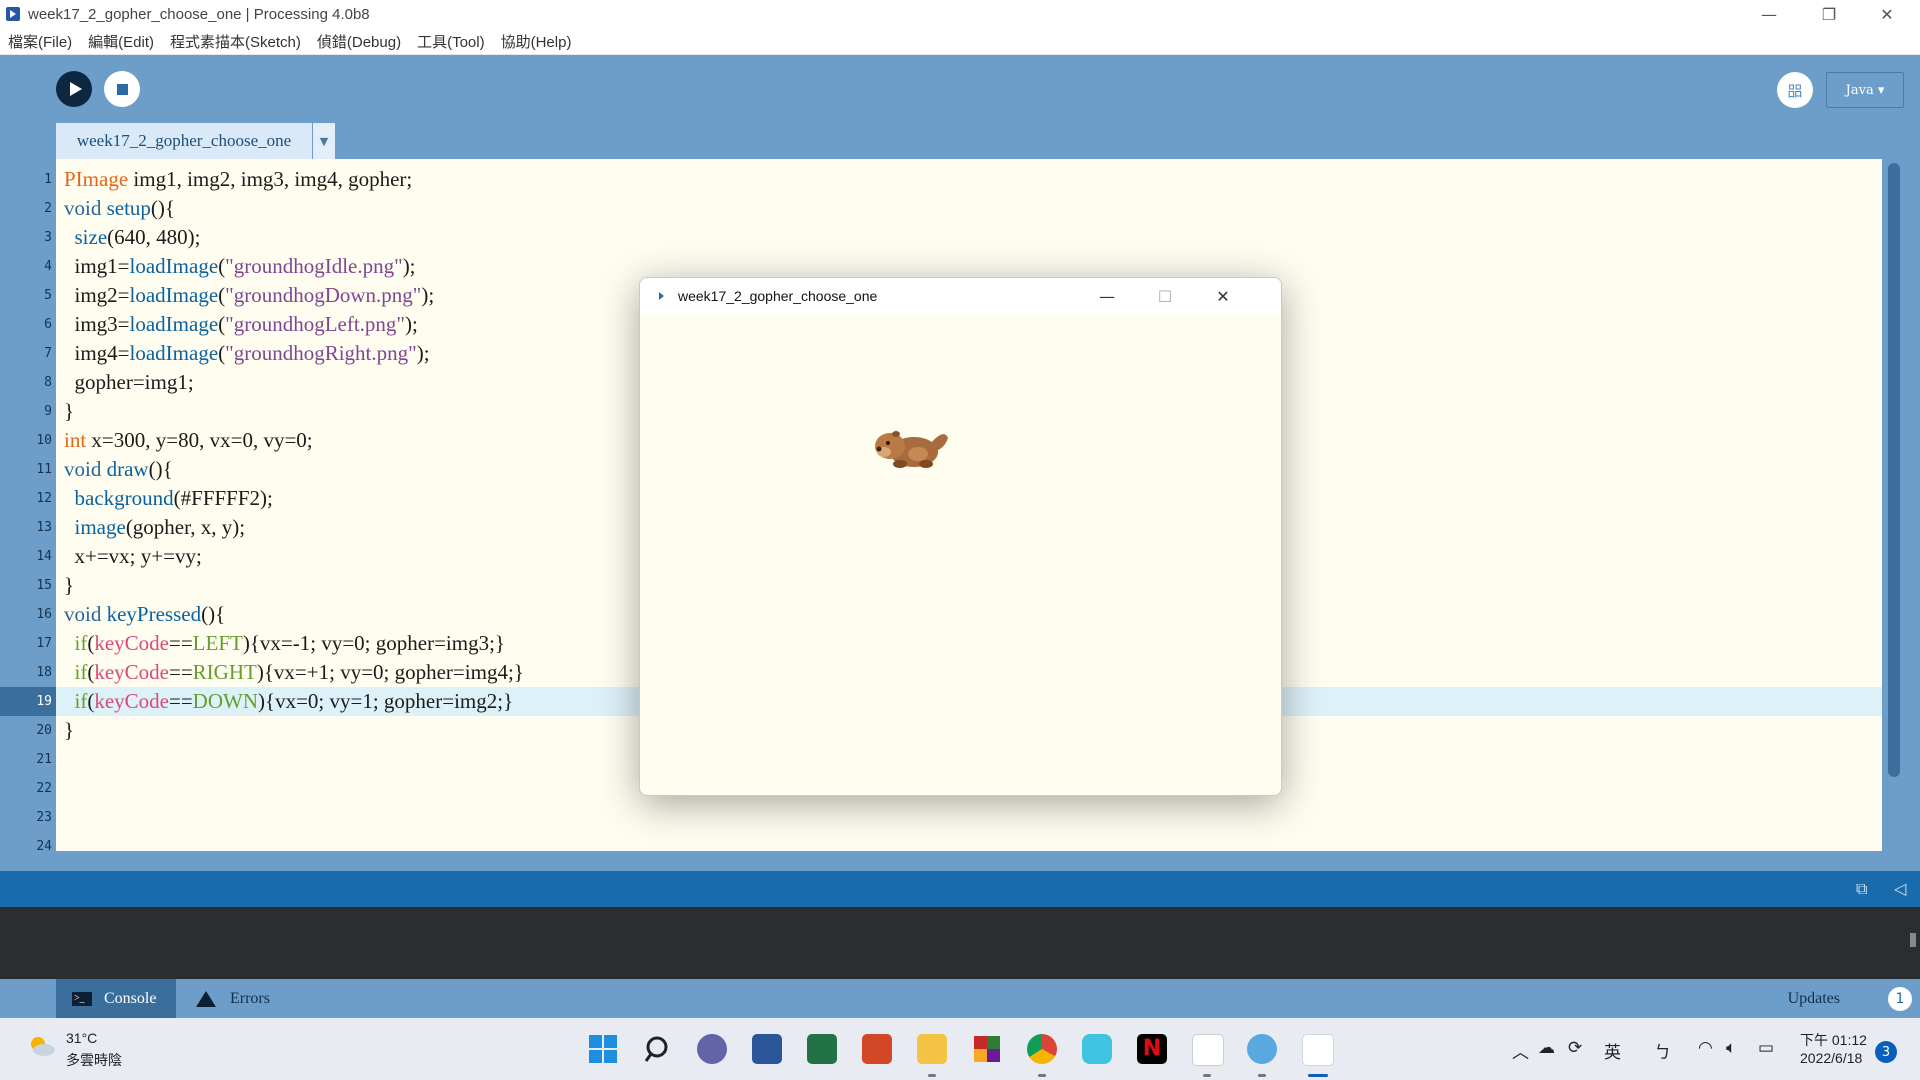 This screenshot has height=1080, width=1920. What do you see at coordinates (44, 469) in the screenshot?
I see `line-number: 11` at bounding box center [44, 469].